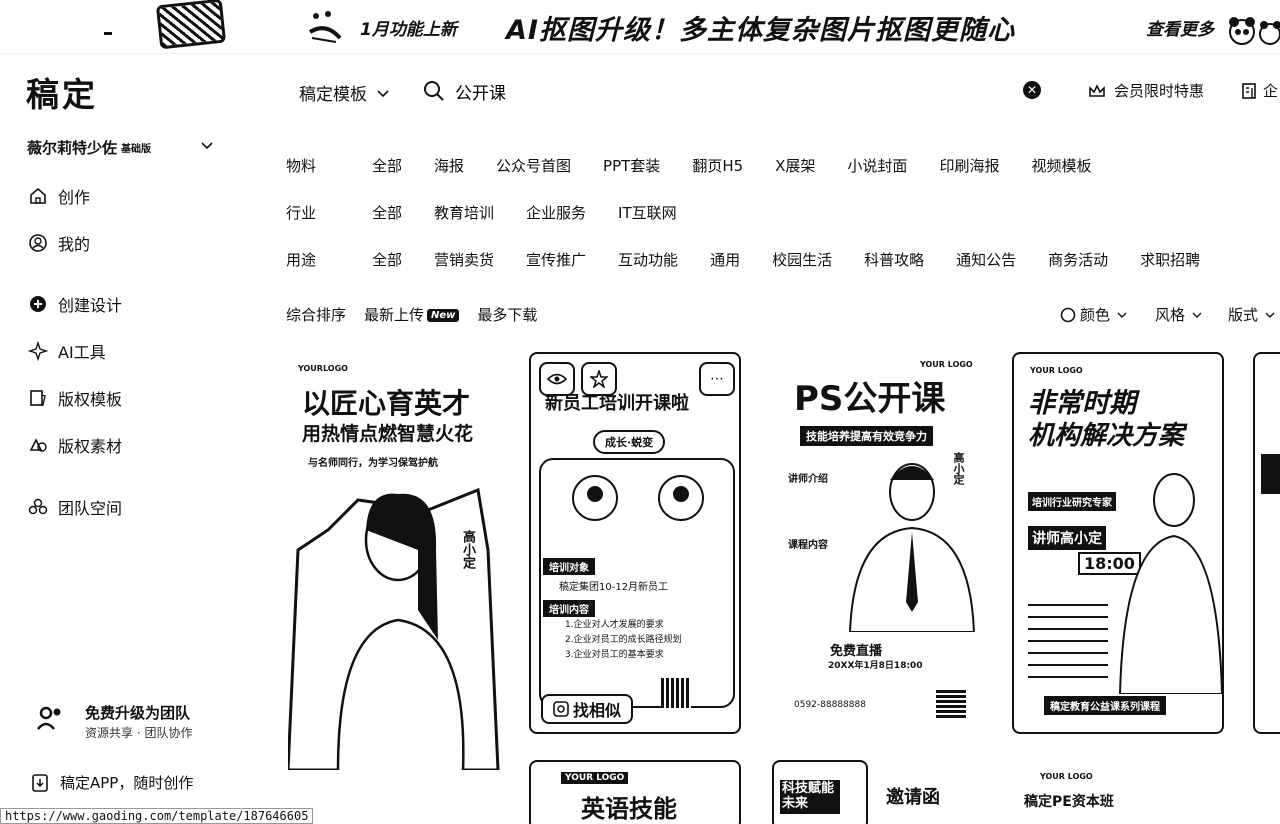 The image size is (1280, 824). I want to click on filter-option: X展架, so click(795, 165).